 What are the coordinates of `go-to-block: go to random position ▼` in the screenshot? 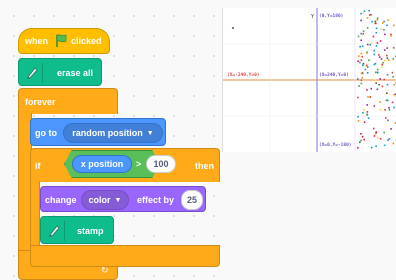 It's located at (98, 132).